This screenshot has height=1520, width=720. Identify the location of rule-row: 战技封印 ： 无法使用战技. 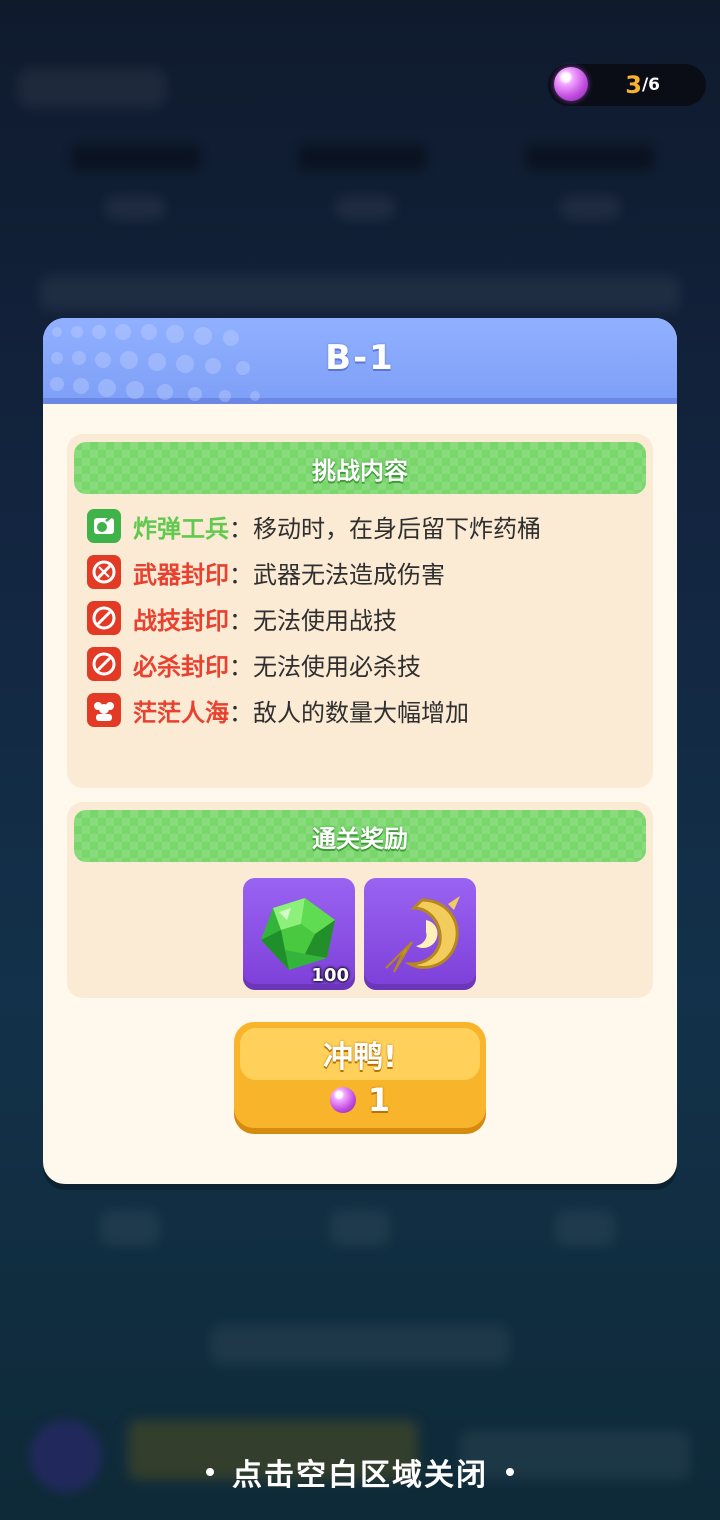
(242, 618).